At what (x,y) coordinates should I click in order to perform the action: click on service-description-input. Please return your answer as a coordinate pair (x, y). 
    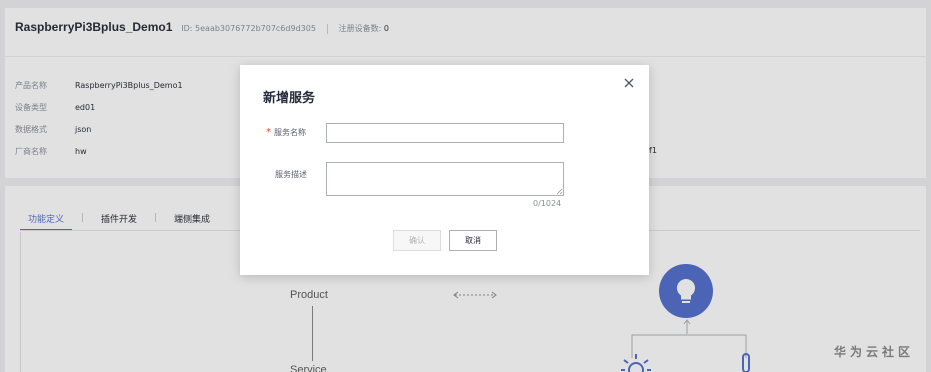
    Looking at the image, I should click on (445, 179).